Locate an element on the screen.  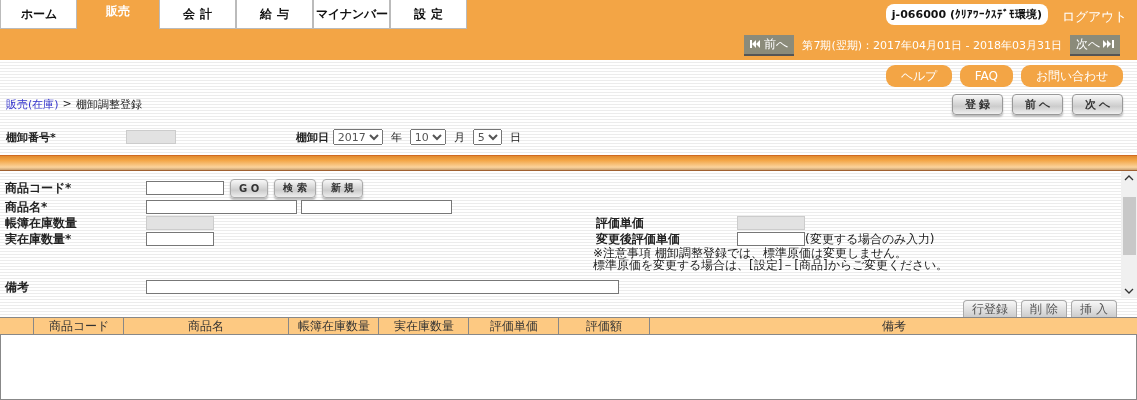
action-button: 前 へ is located at coordinates (1037, 104).